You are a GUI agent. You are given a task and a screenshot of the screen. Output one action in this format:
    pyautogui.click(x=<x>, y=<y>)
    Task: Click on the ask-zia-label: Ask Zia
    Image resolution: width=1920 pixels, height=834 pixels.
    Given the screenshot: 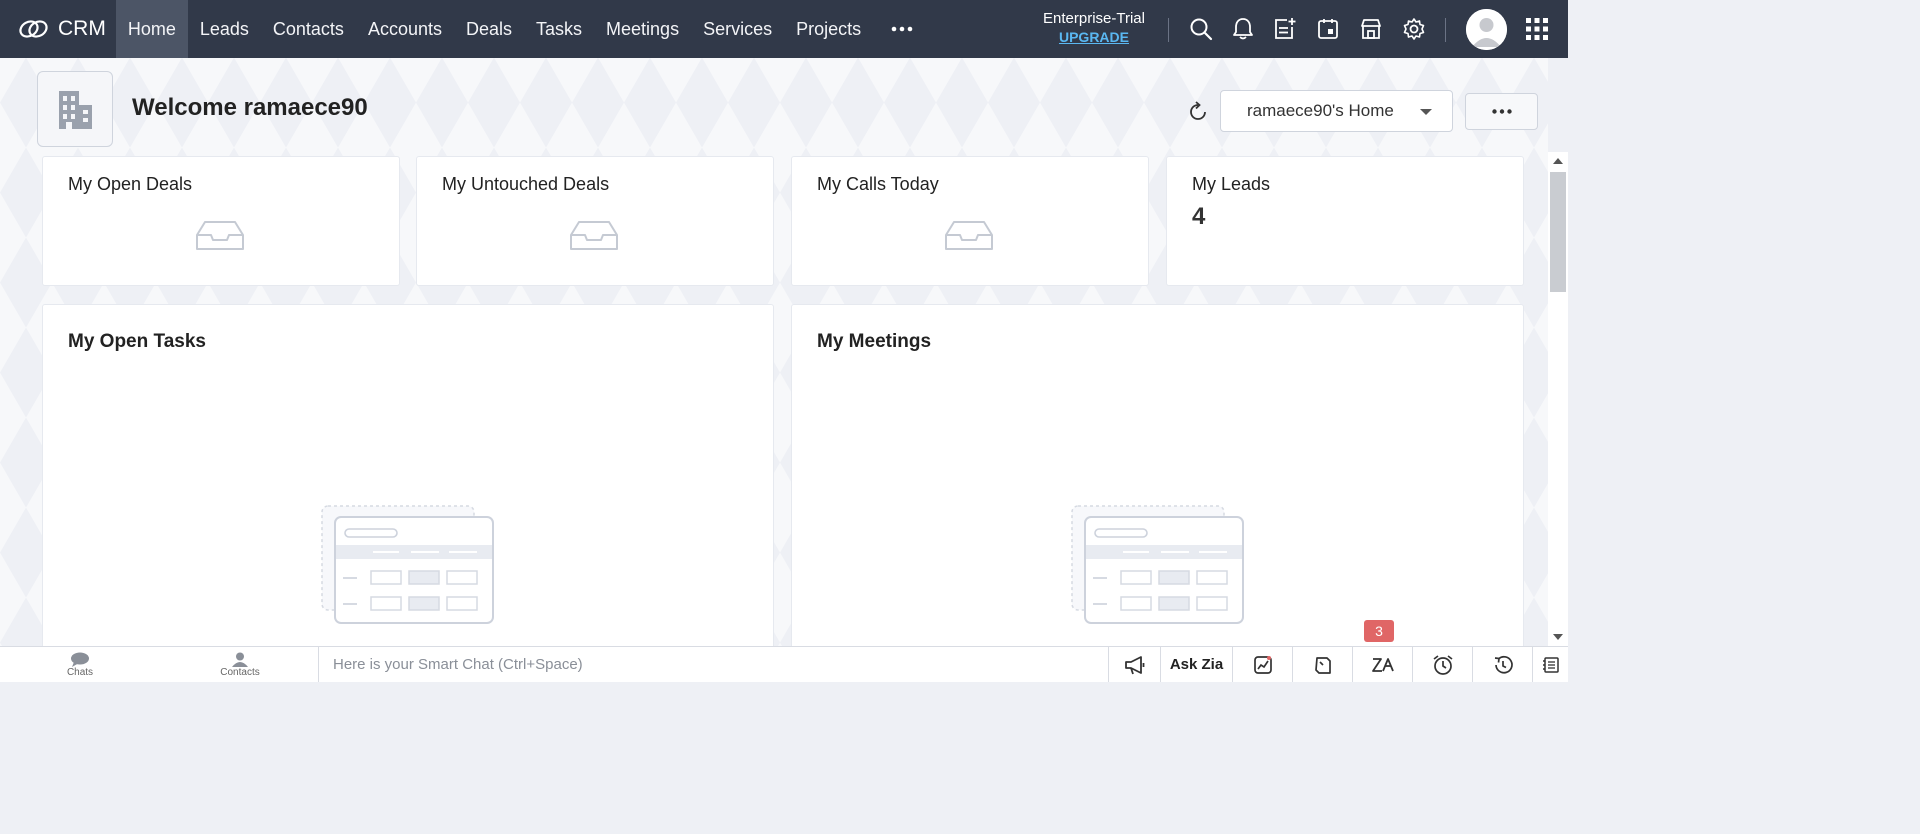 What is the action you would take?
    pyautogui.click(x=1196, y=664)
    